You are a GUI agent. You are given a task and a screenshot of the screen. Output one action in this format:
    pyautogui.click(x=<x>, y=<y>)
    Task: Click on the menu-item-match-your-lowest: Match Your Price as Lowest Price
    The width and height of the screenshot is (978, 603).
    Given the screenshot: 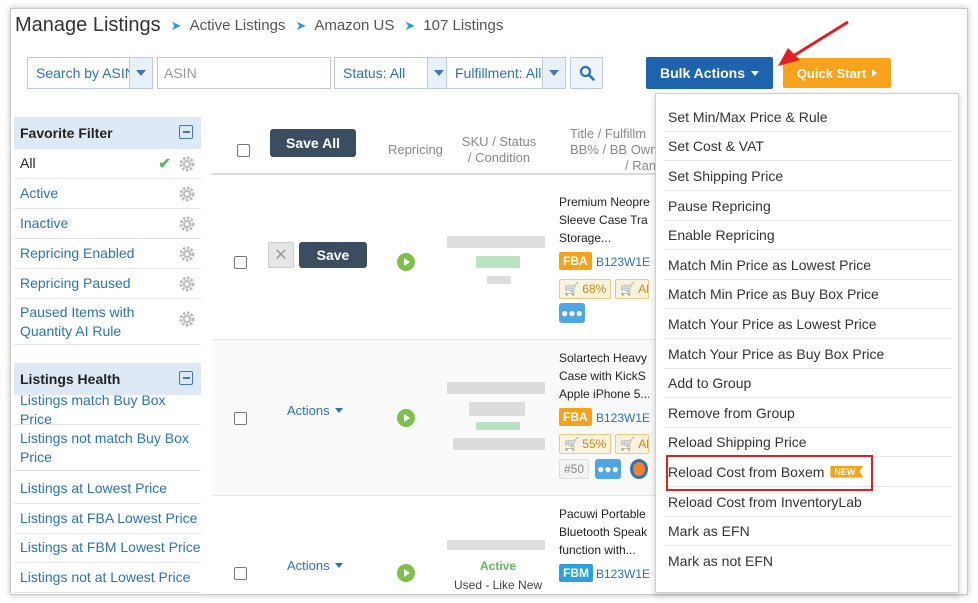 What is the action you would take?
    pyautogui.click(x=808, y=324)
    